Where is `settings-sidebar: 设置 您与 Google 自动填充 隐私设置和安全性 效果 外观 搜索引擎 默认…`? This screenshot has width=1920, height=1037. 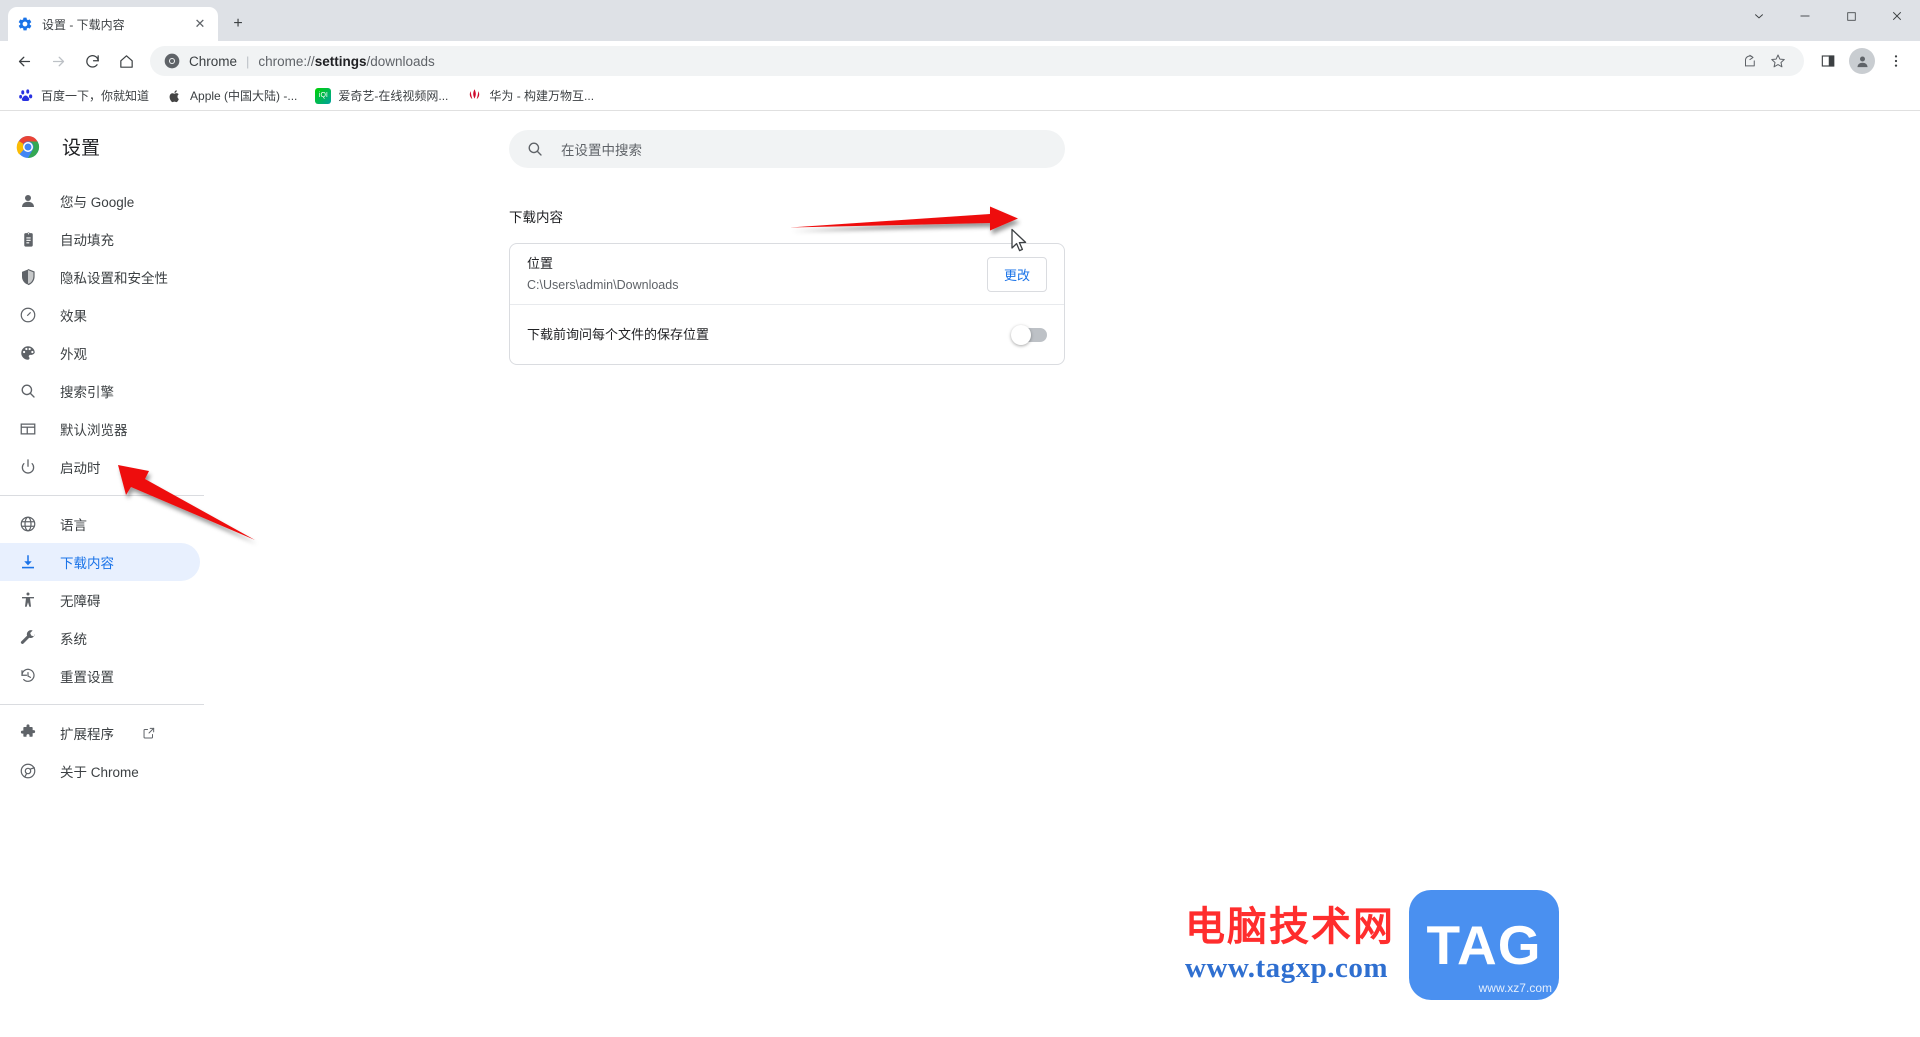
settings-sidebar: 设置 您与 Google 自动填充 隐私设置和安全性 效果 外观 搜索引擎 默认… is located at coordinates (102, 573).